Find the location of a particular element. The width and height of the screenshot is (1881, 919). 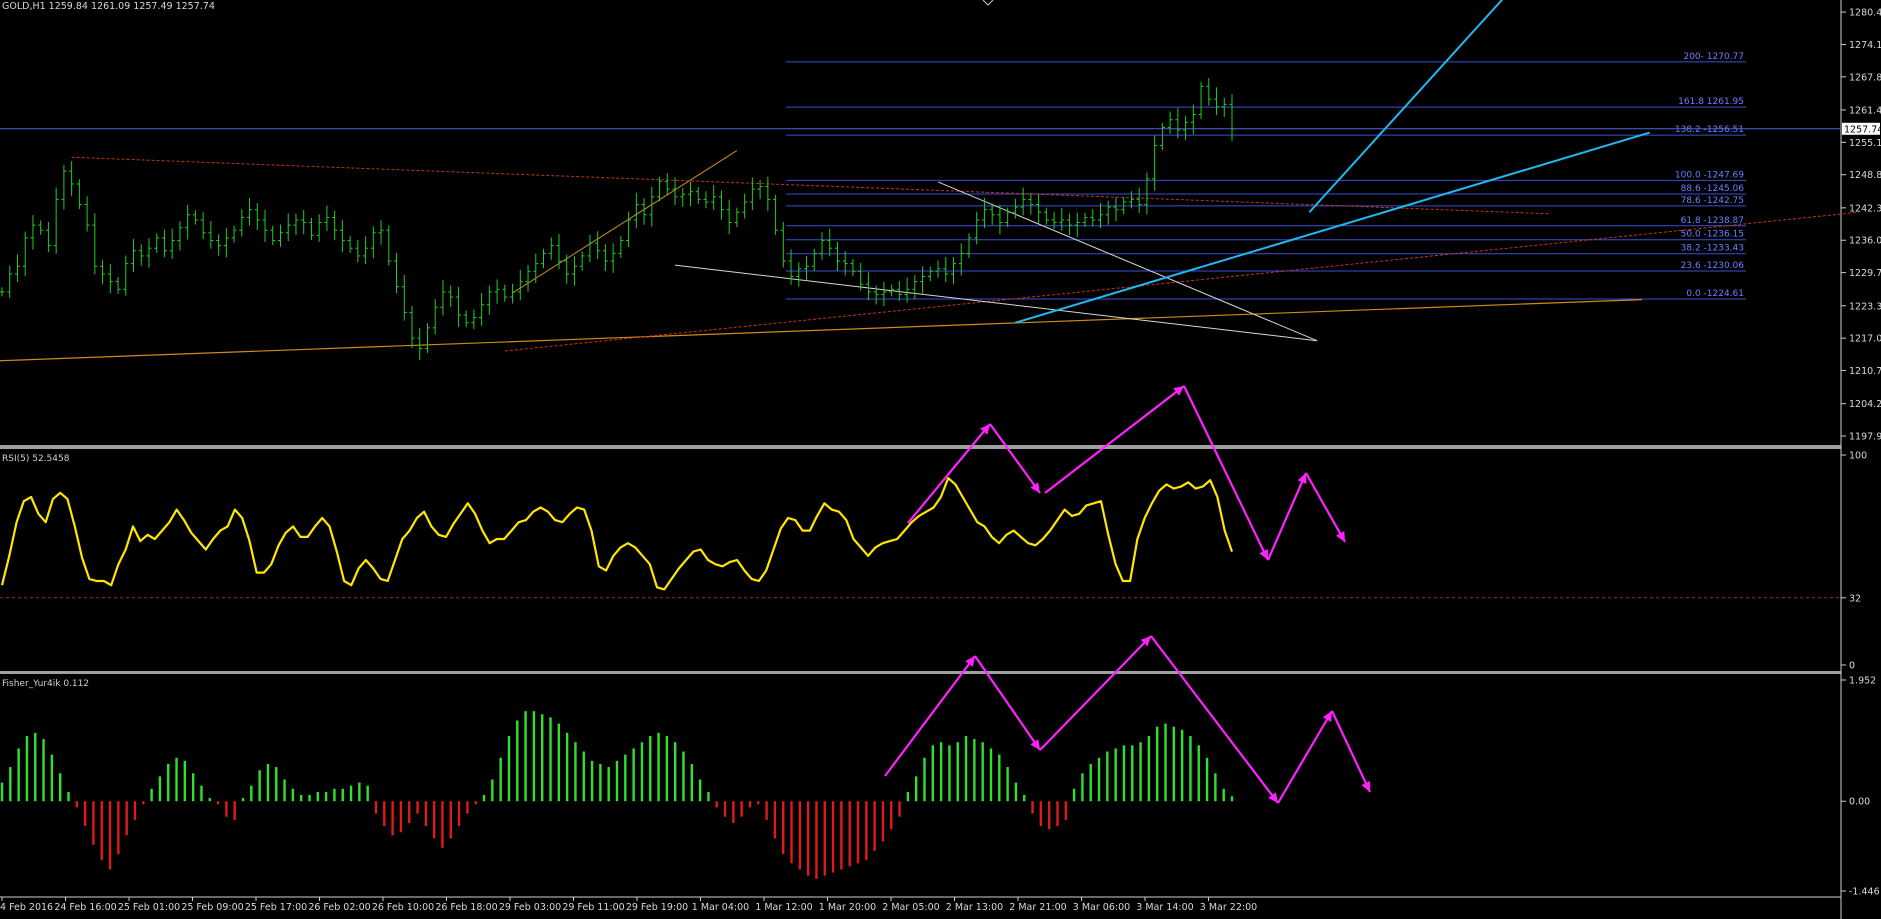

time-tick-label: 1 Mar 20:00 is located at coordinates (847, 907).